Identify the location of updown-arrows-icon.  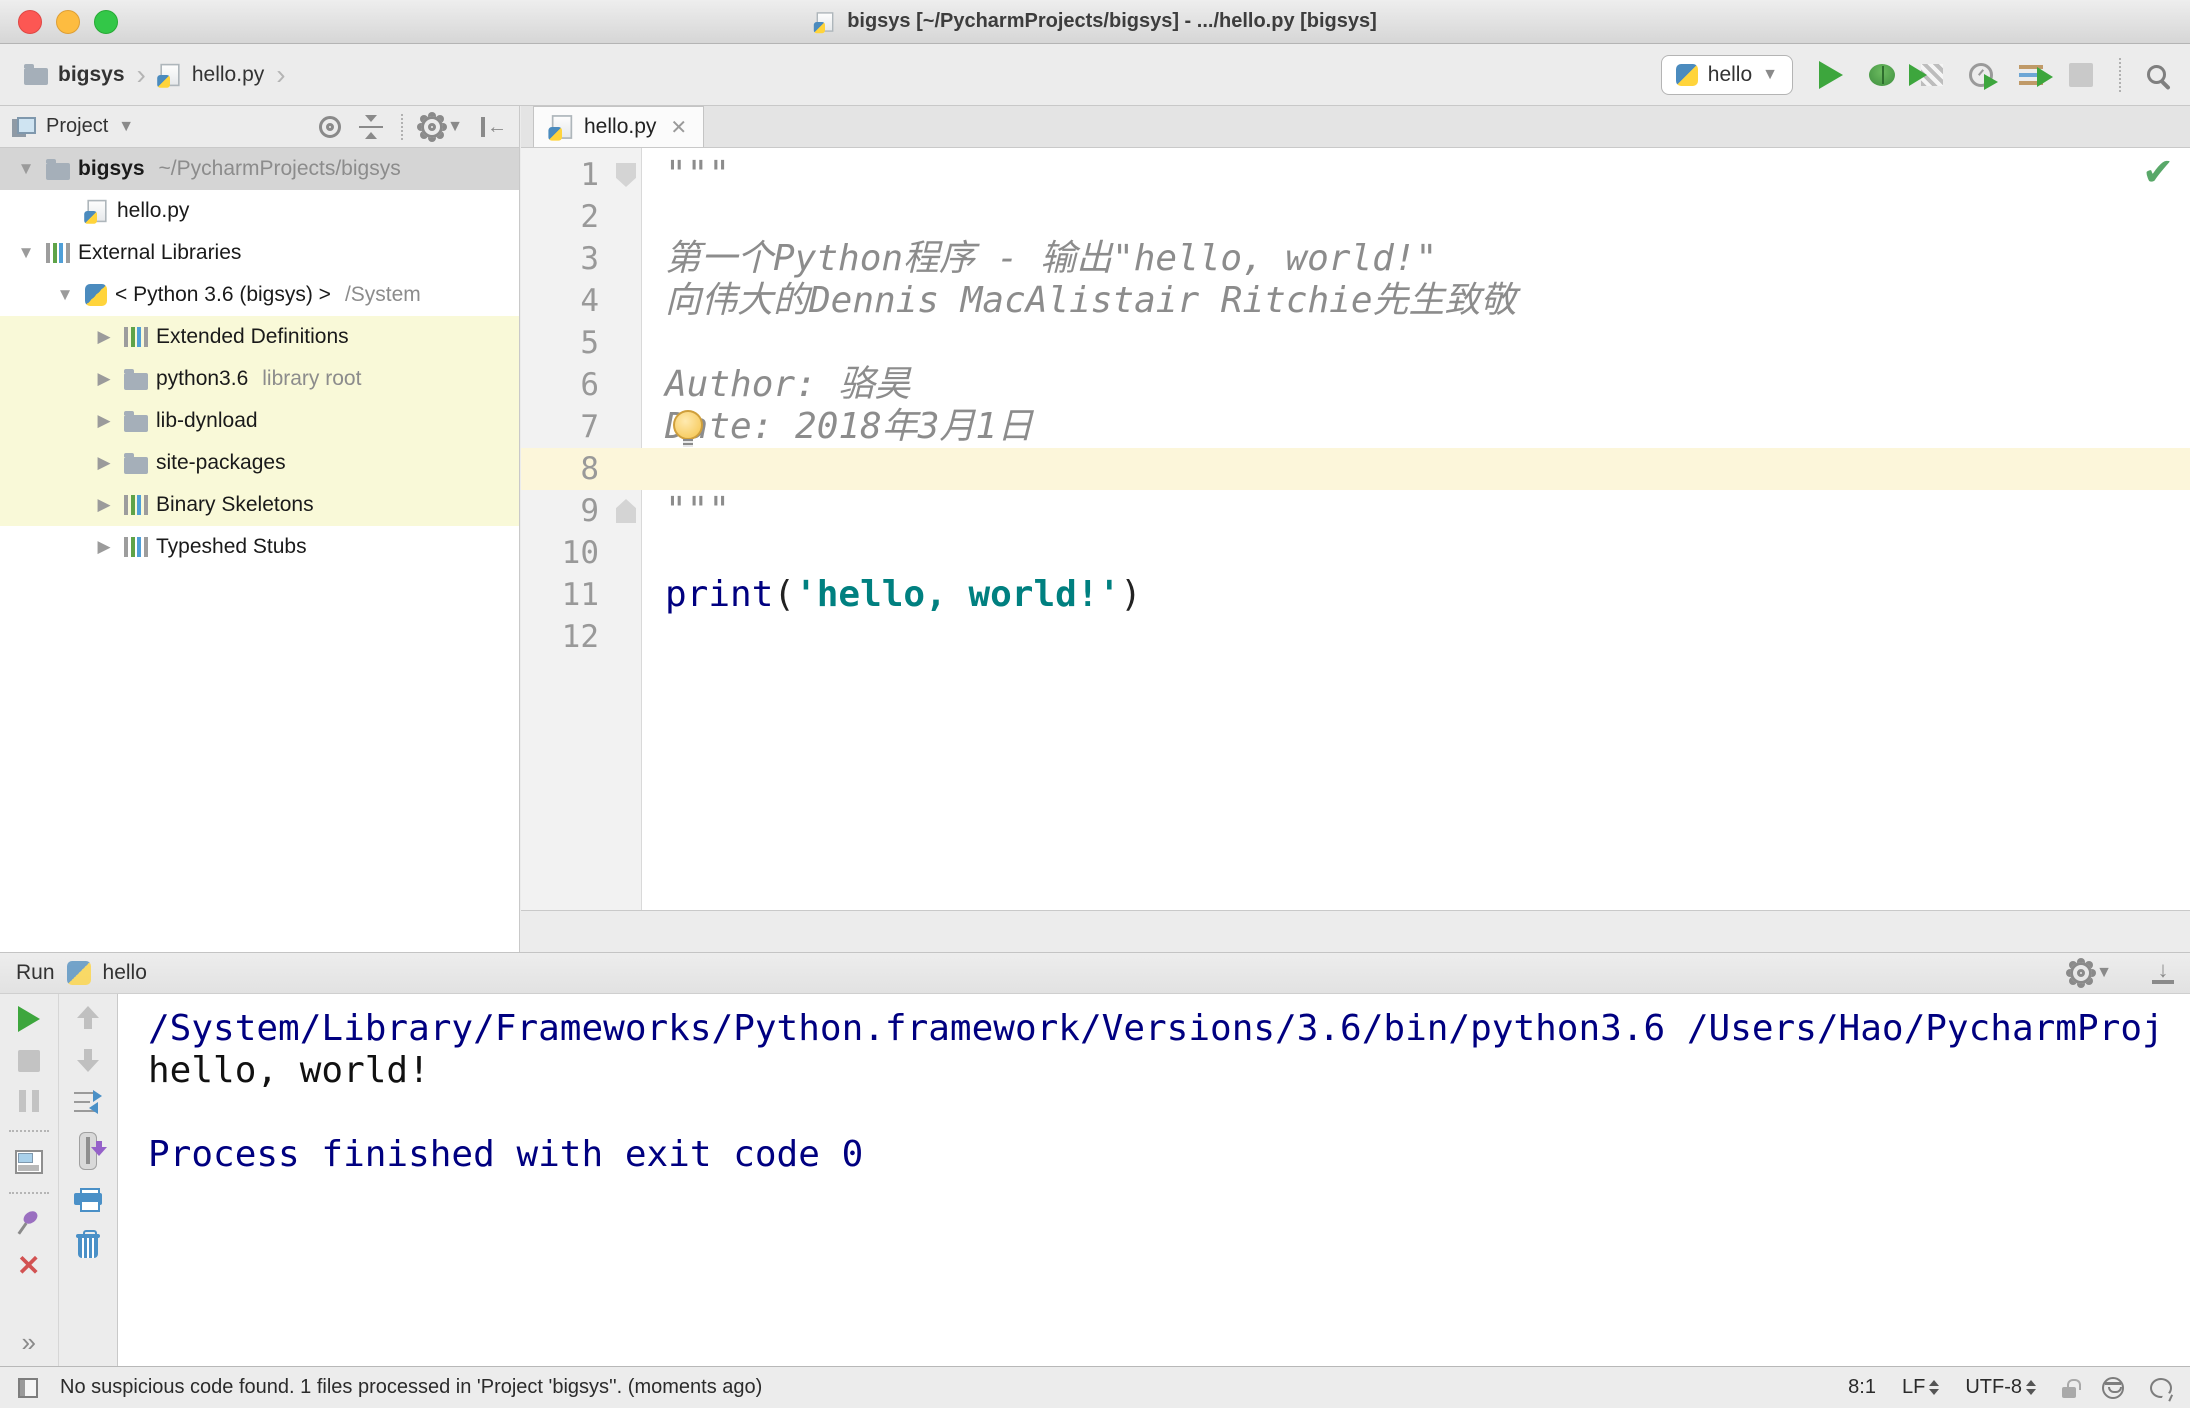
(2031, 1387).